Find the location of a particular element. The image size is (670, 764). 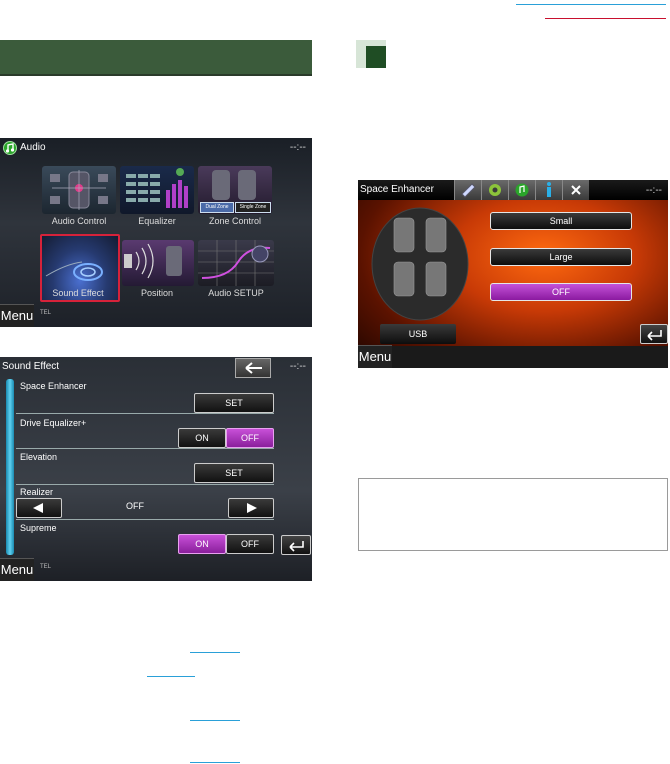

tool-info-button is located at coordinates (548, 190).